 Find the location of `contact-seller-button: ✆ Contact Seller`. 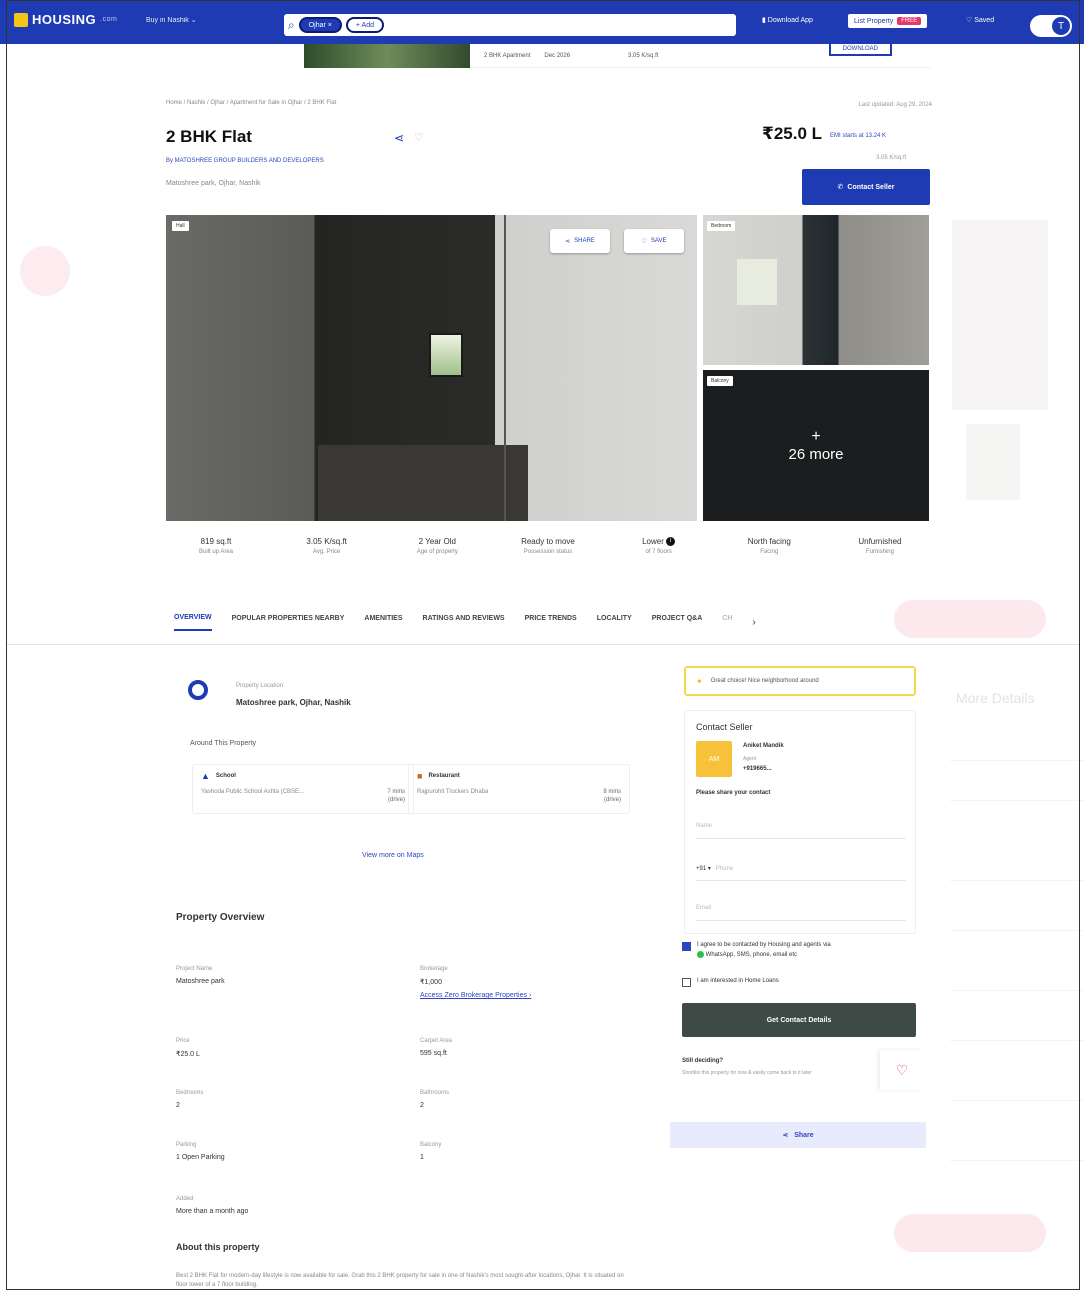

contact-seller-button: ✆ Contact Seller is located at coordinates (866, 187).